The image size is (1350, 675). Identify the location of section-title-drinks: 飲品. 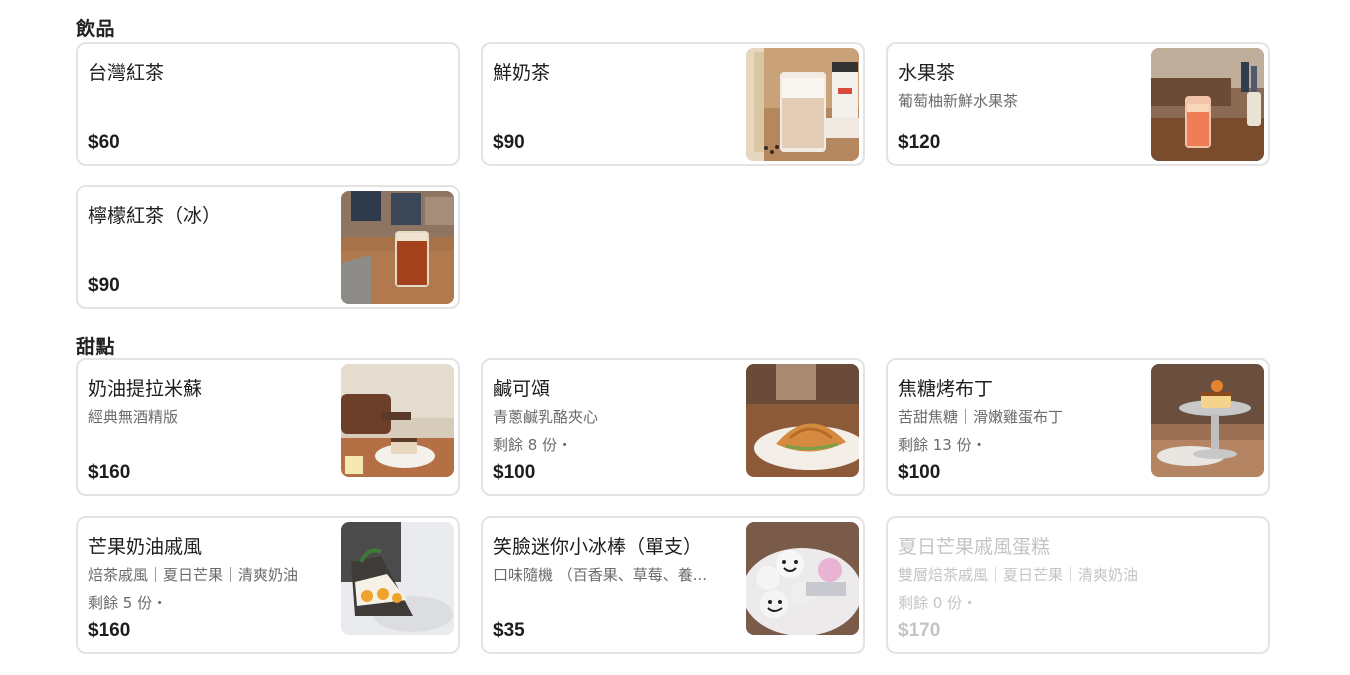
(96, 29).